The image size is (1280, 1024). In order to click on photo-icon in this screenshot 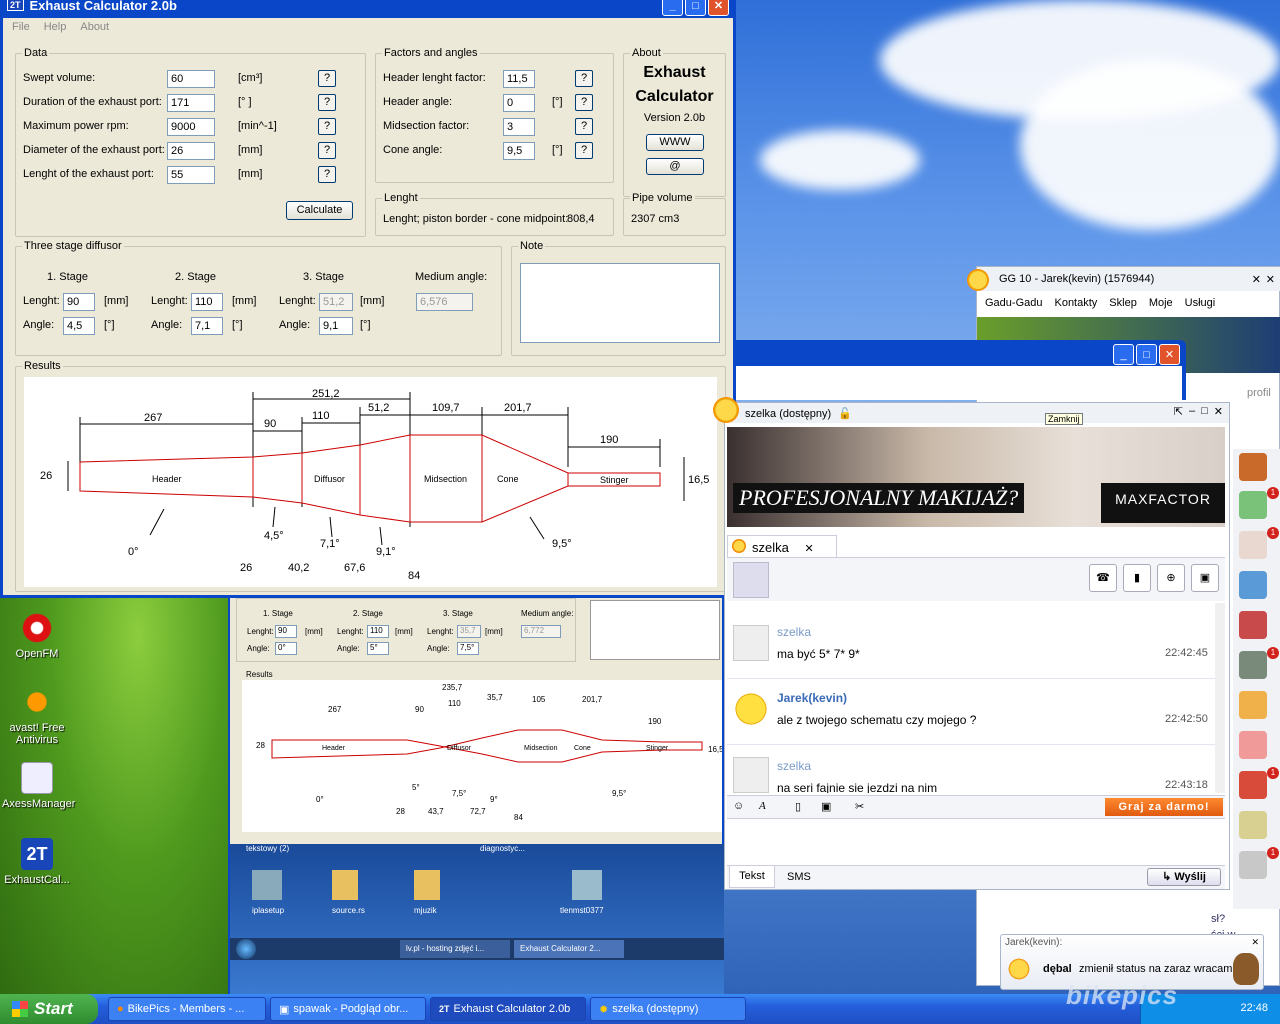, I will do `click(1253, 665)`.